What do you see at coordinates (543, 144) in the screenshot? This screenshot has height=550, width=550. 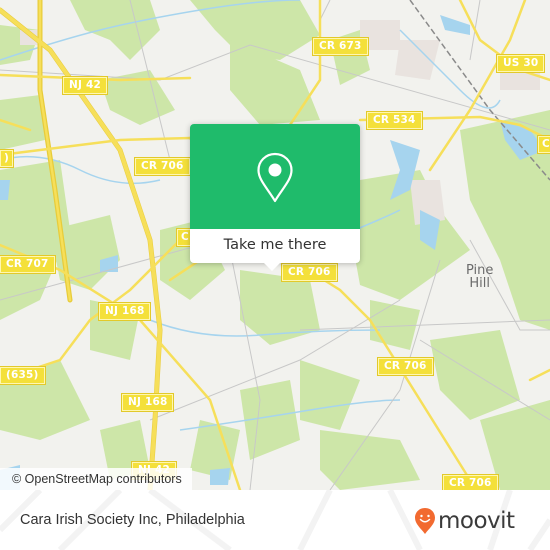 I see `road-shield: C` at bounding box center [543, 144].